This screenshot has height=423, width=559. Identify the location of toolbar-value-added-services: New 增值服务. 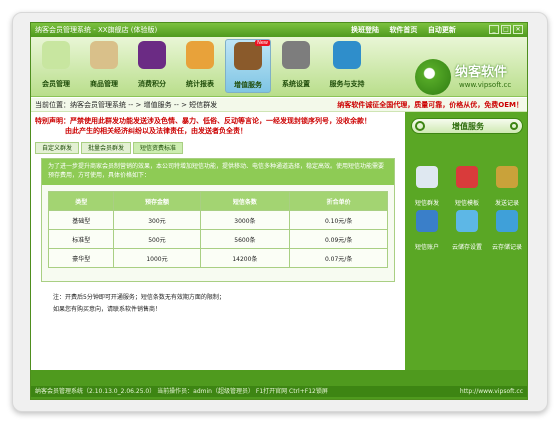
(248, 66).